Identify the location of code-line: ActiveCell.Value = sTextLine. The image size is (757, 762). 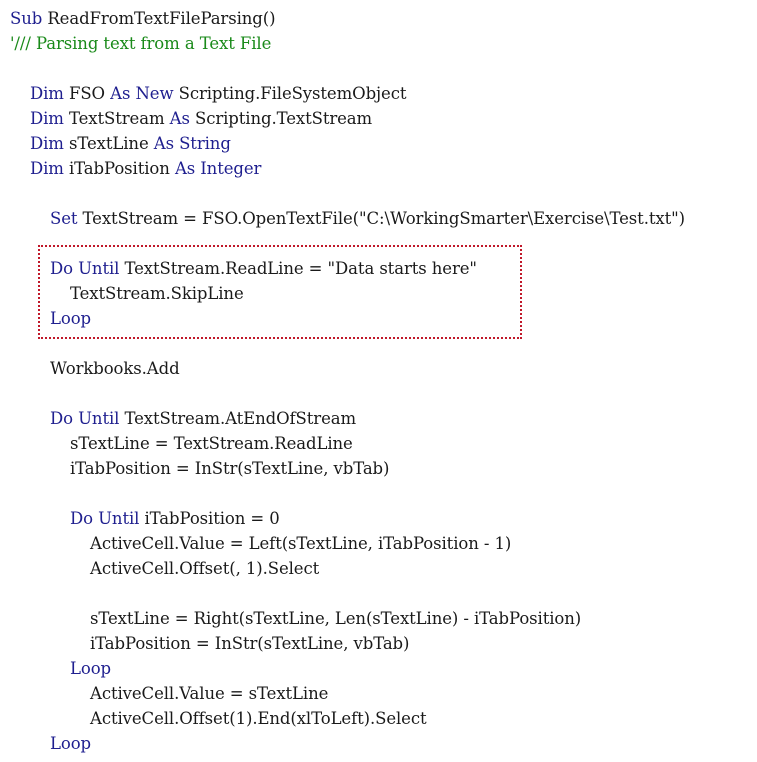
(378, 693).